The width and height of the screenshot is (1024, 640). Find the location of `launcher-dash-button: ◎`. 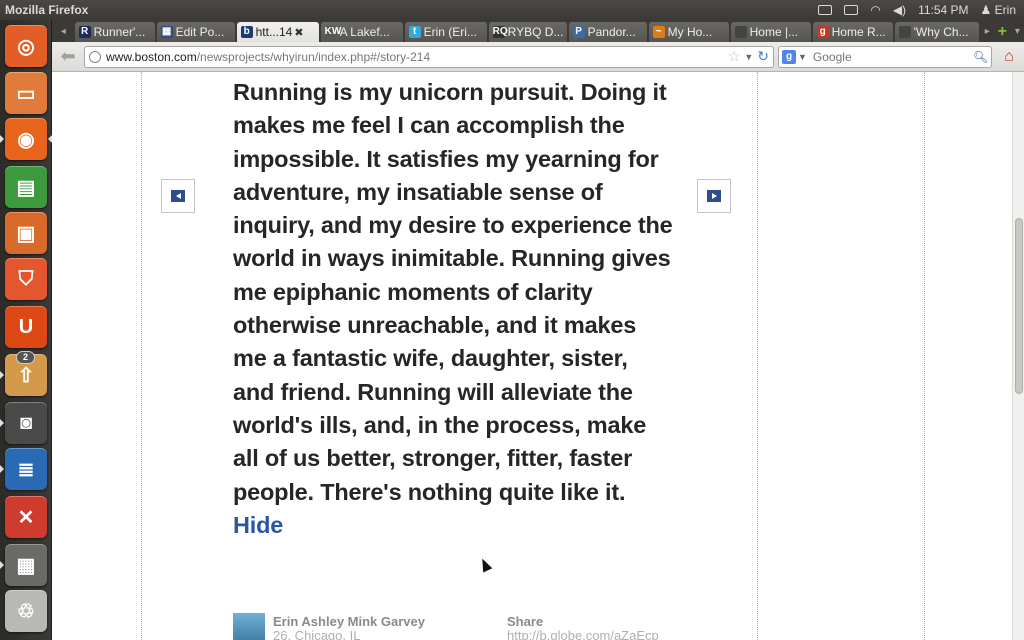

launcher-dash-button: ◎ is located at coordinates (26, 46).